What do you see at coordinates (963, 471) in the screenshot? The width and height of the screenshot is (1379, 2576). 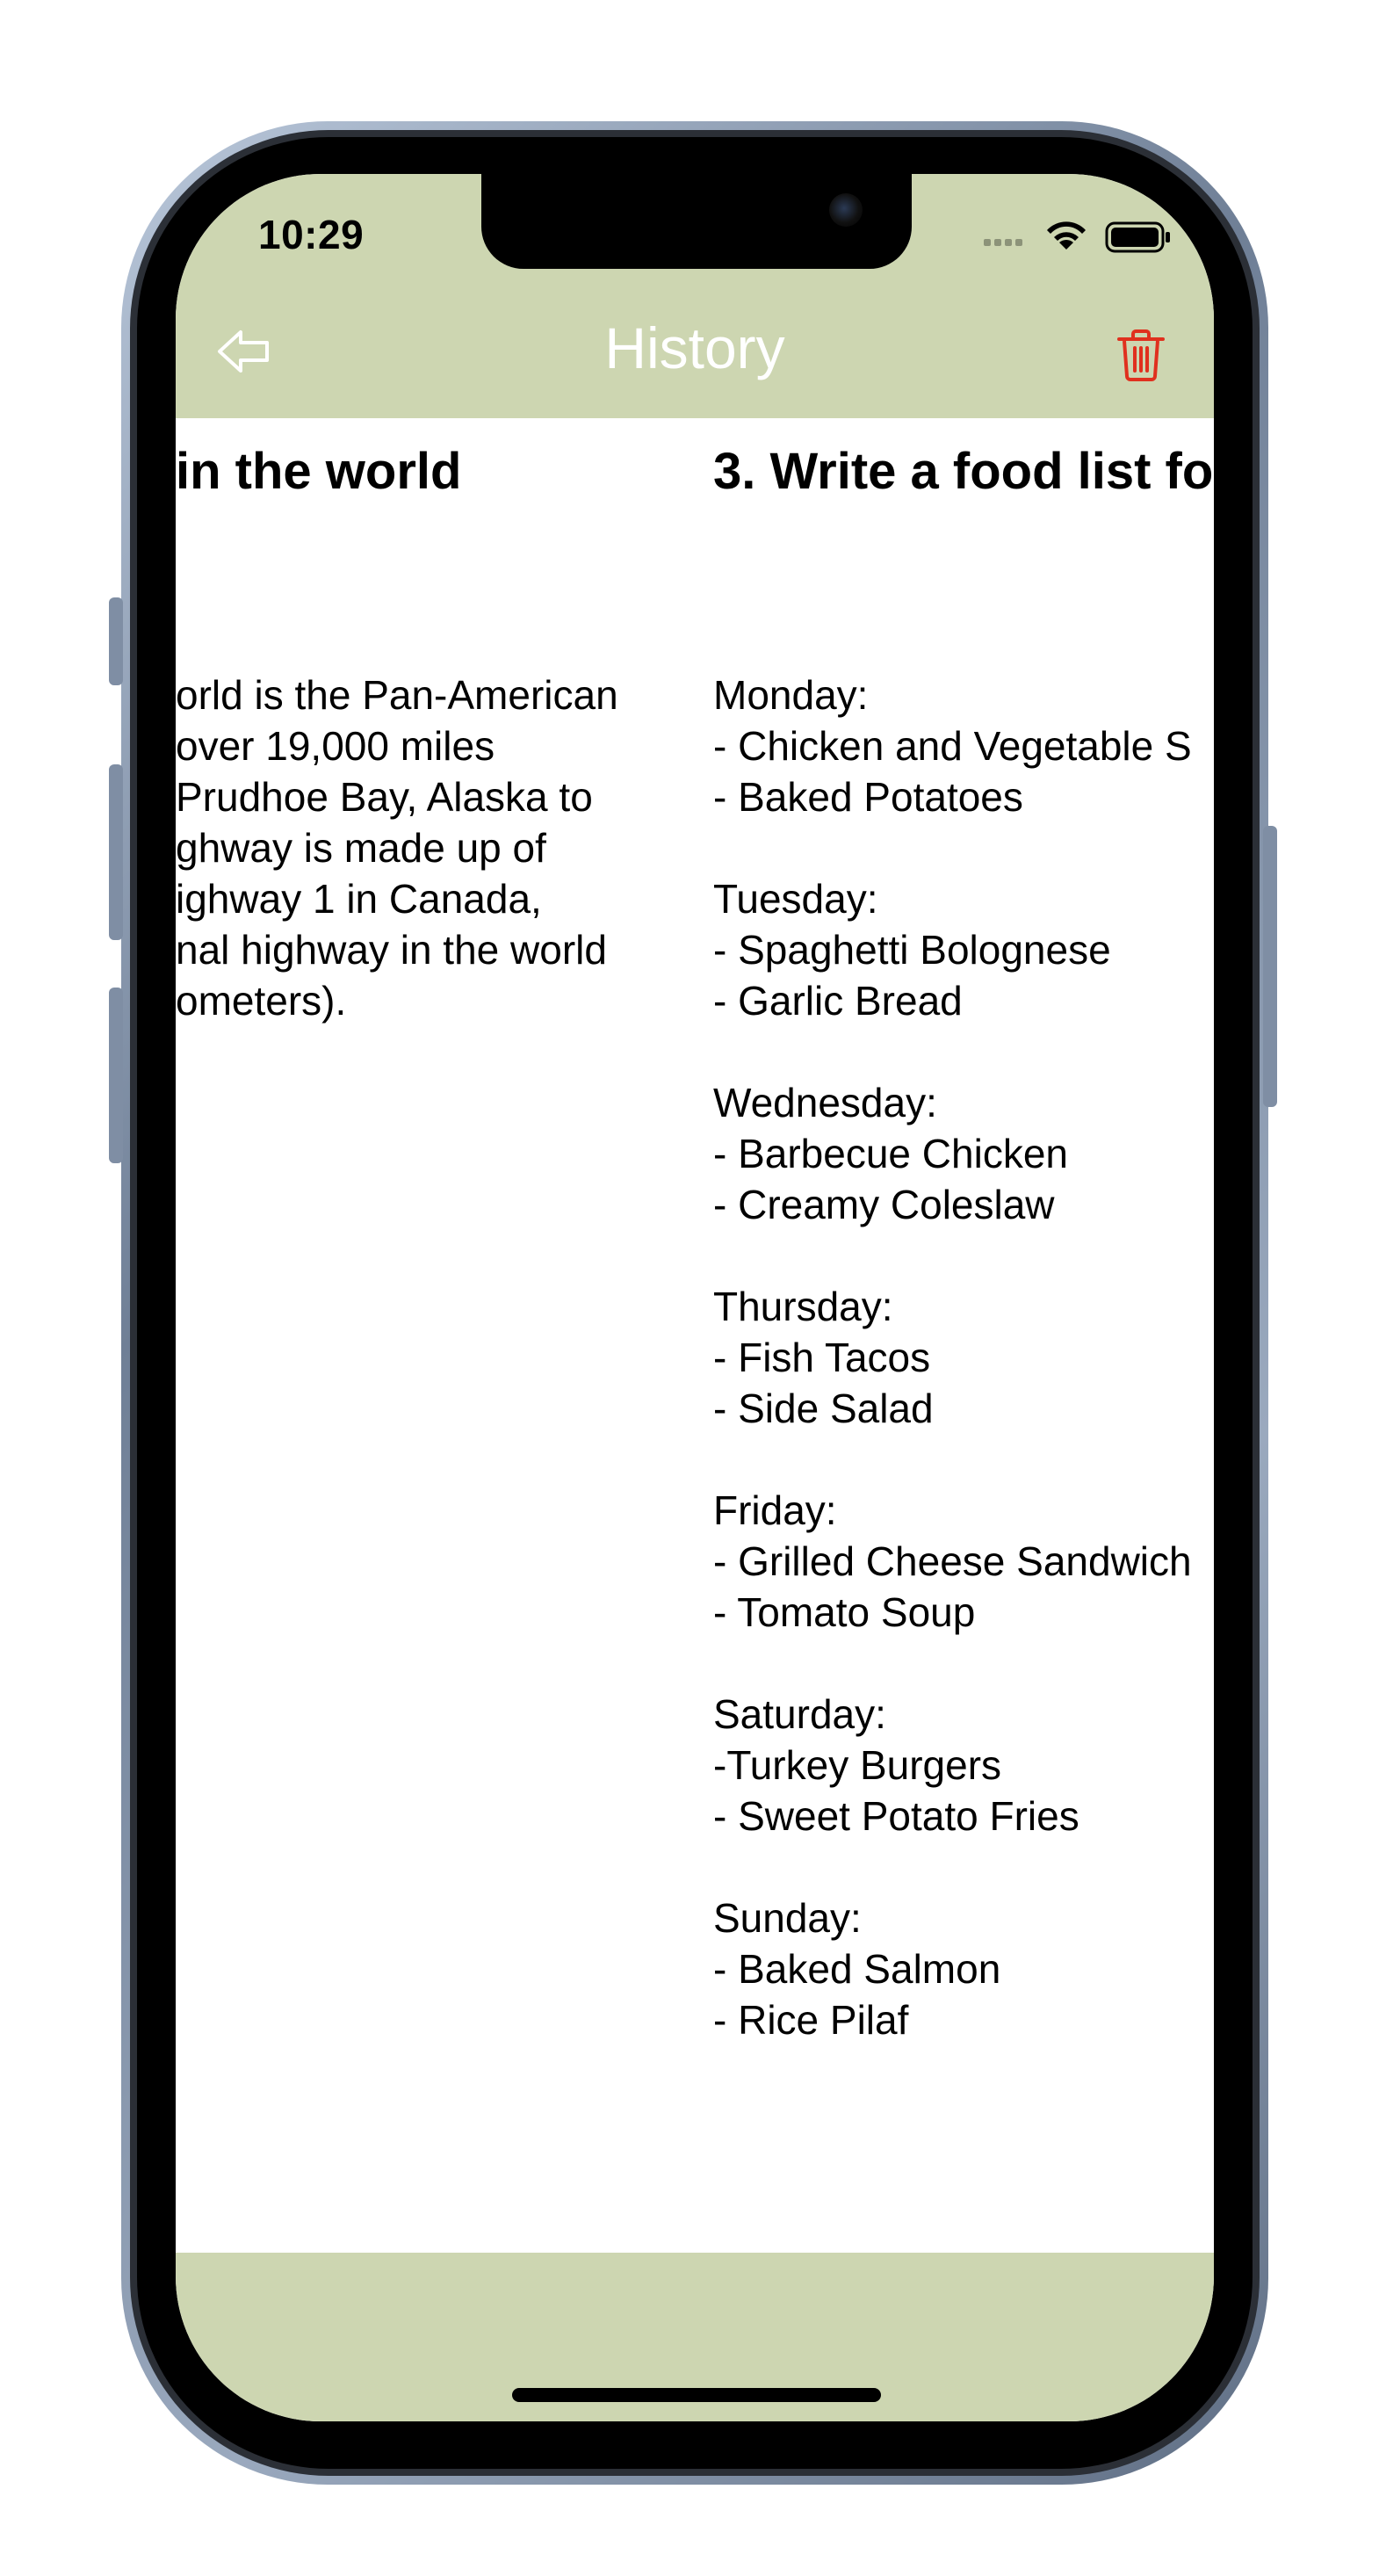 I see `card-title: 3. Write a food list fo` at bounding box center [963, 471].